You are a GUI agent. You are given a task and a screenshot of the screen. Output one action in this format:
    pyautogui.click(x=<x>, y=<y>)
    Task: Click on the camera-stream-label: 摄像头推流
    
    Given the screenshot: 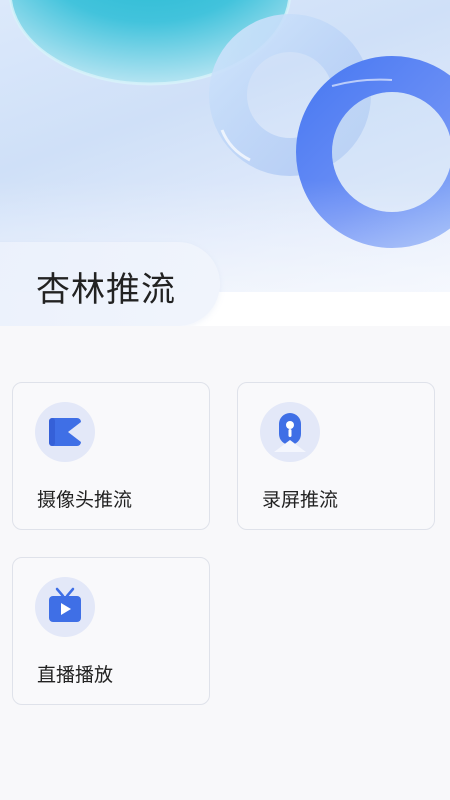 What is the action you would take?
    pyautogui.click(x=85, y=500)
    